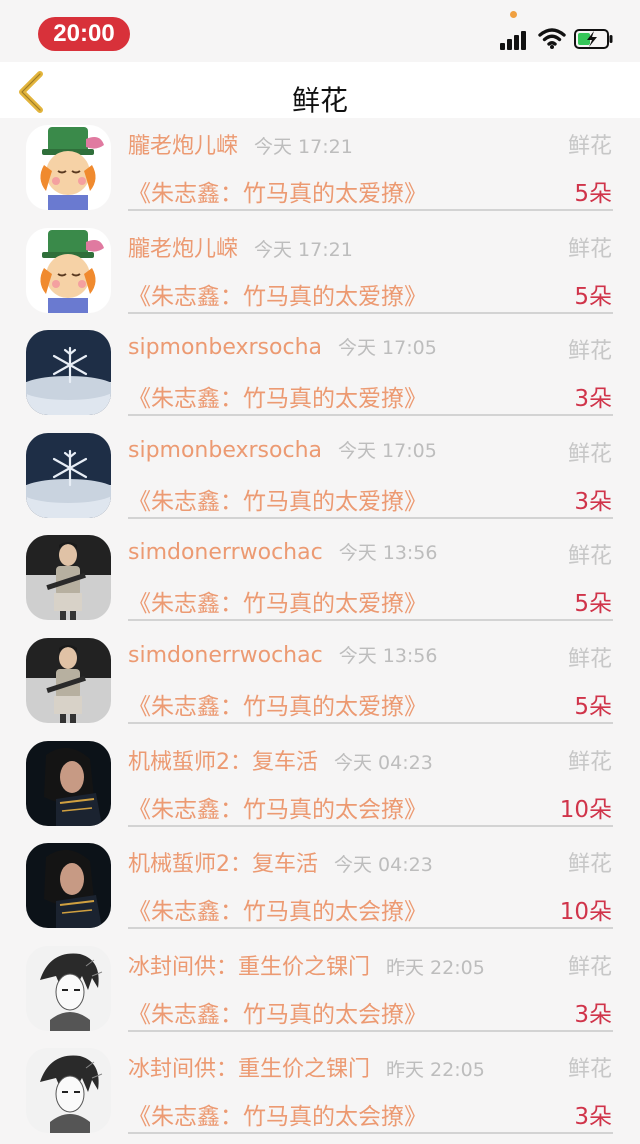  I want to click on privacy-indicator-icon, so click(513, 14).